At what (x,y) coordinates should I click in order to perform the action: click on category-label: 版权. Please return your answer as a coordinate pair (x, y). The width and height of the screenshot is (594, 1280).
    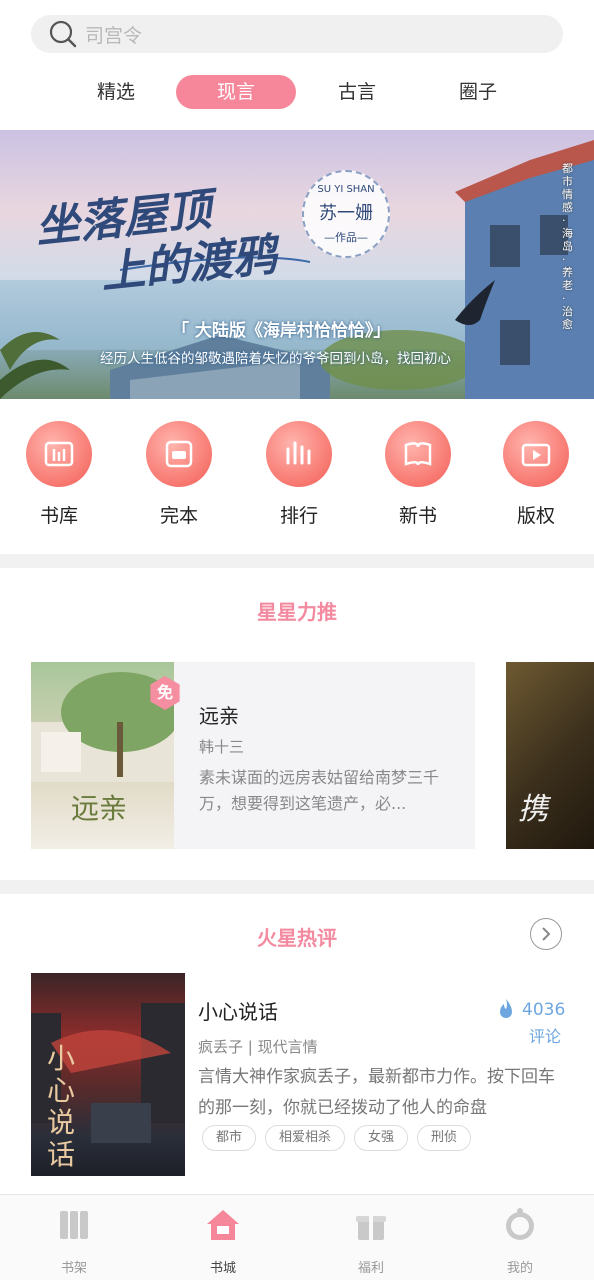
    Looking at the image, I should click on (535, 516).